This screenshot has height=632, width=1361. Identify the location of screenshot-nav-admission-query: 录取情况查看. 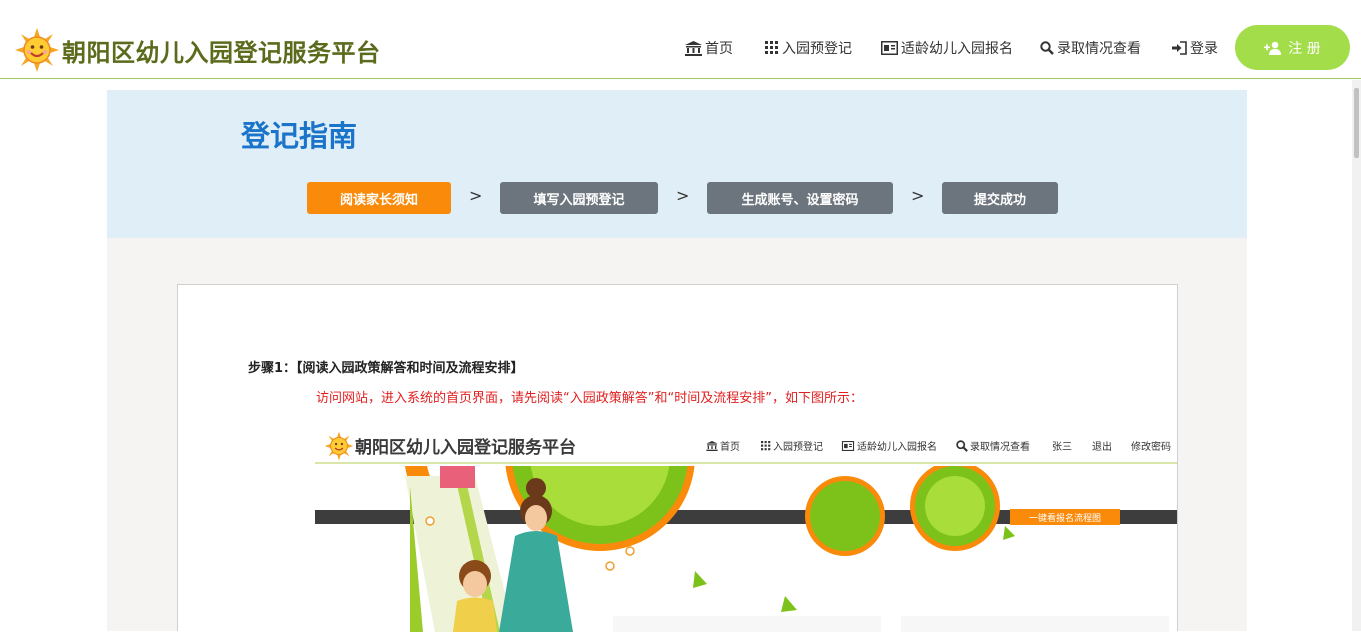
(993, 445).